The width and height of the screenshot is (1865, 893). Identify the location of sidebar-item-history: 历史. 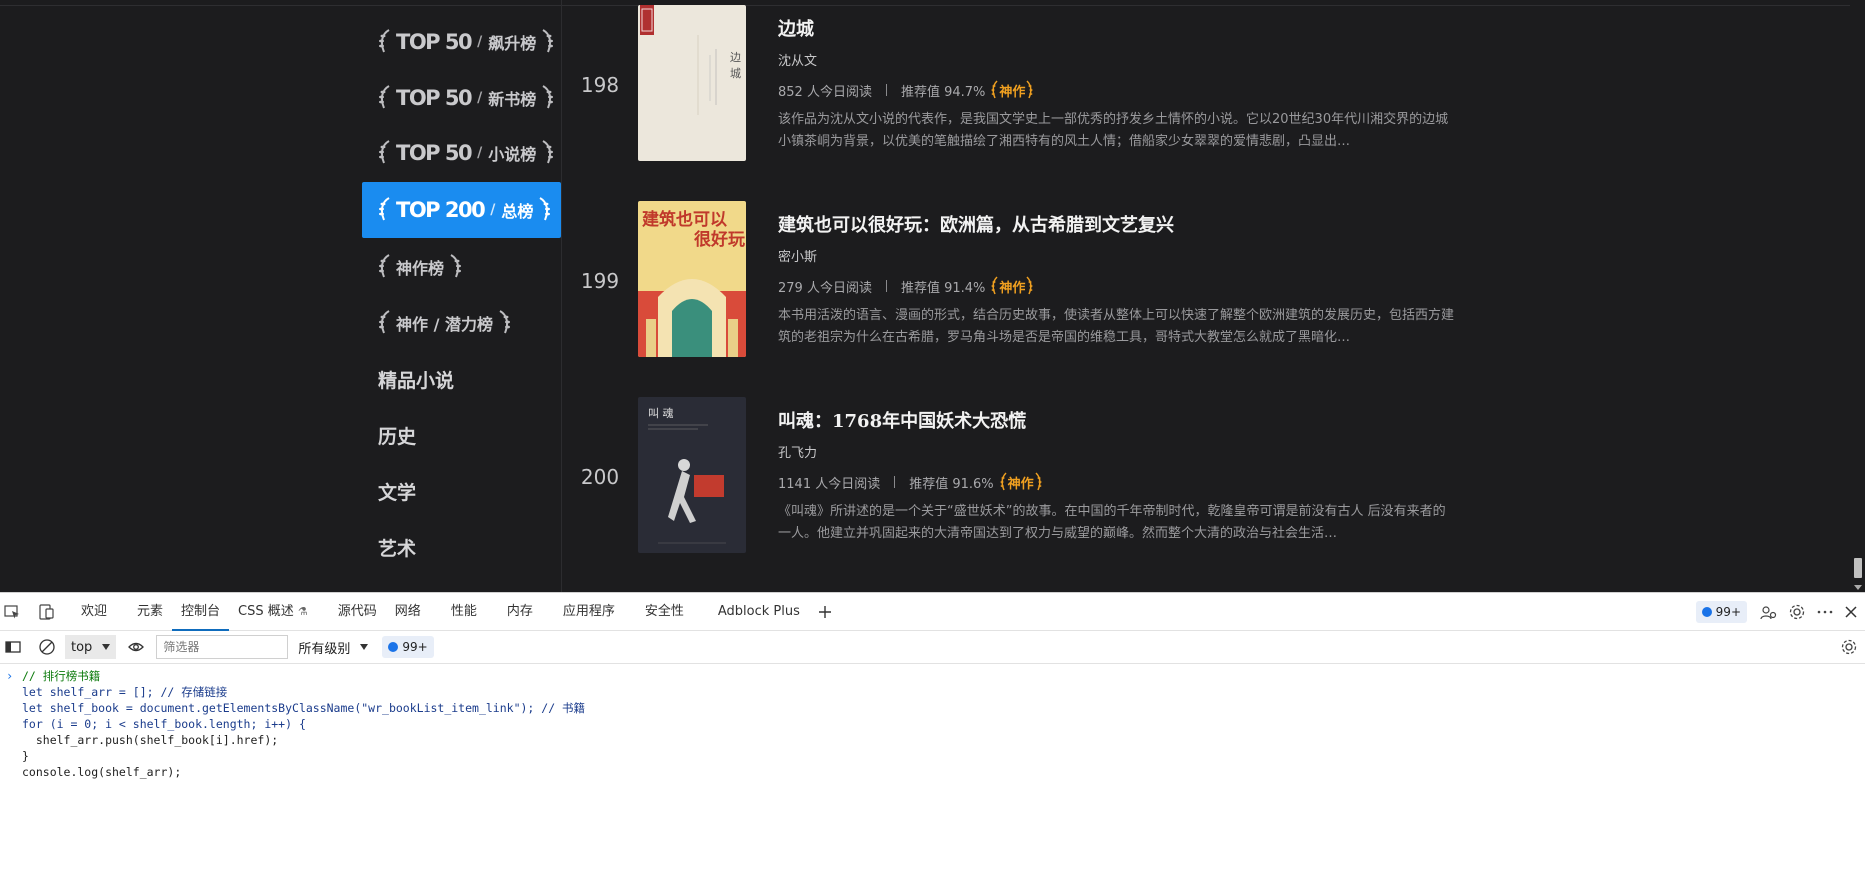
(461, 435).